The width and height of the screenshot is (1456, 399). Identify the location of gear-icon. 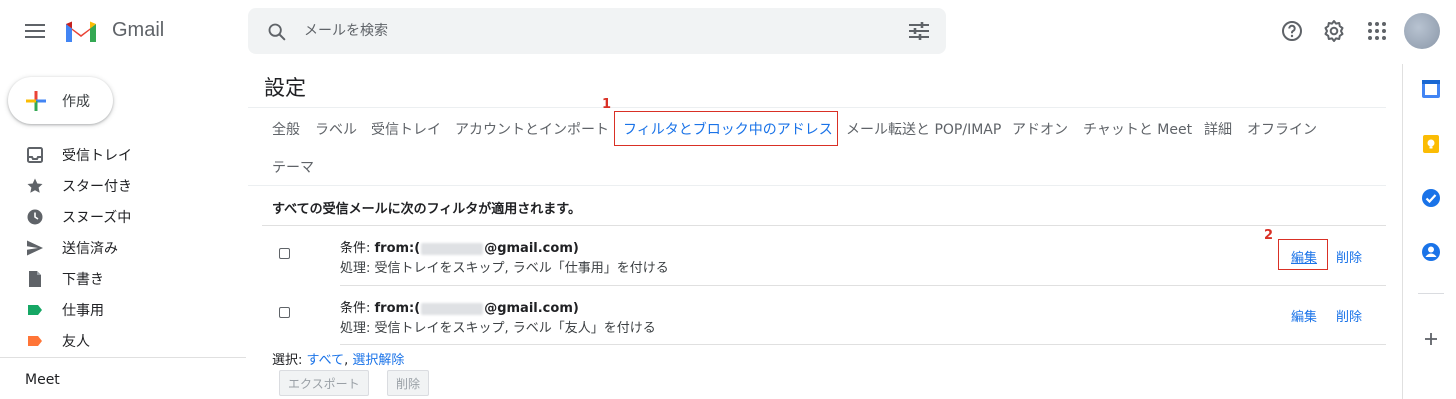
(1334, 31).